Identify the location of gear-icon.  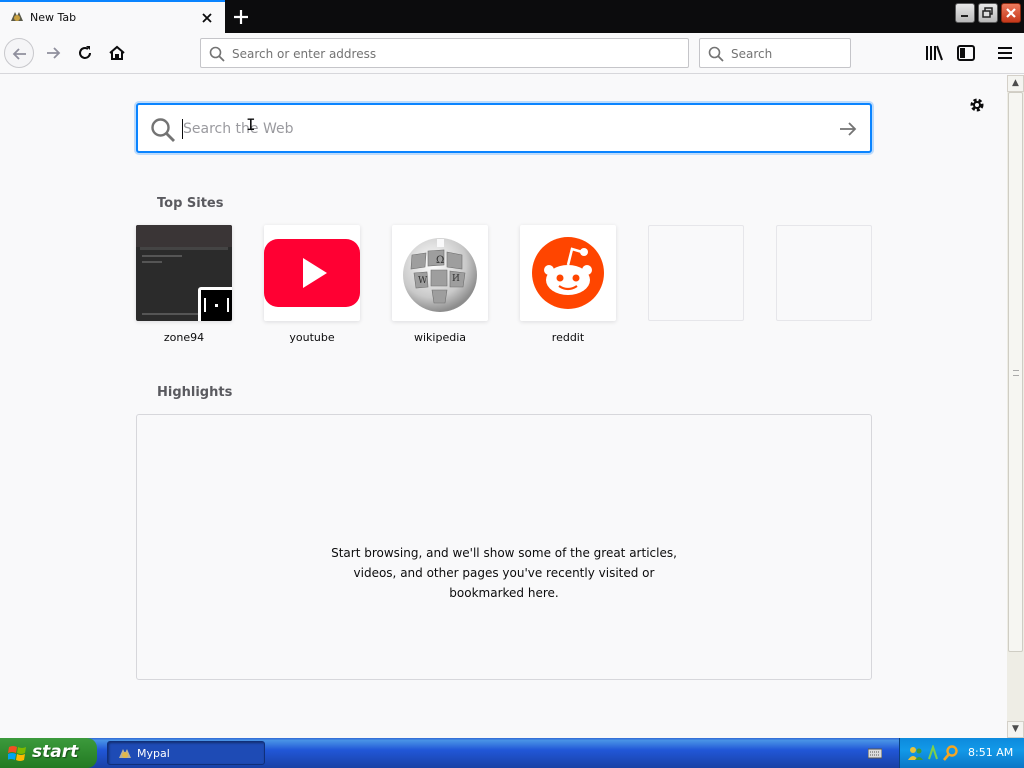
(977, 105).